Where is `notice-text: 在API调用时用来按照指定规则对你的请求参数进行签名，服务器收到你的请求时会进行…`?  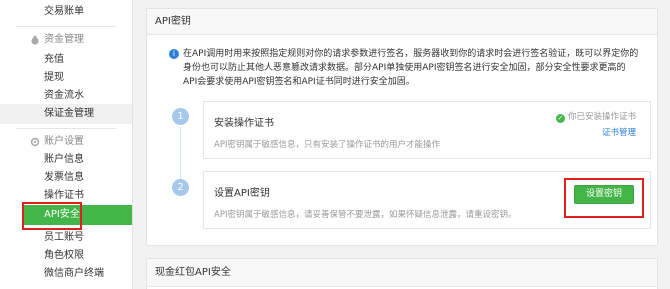
notice-text: 在API调用时用来按照指定规则对你的请求参数进行签名，服务器收到你的请求时会进行… is located at coordinates (411, 68).